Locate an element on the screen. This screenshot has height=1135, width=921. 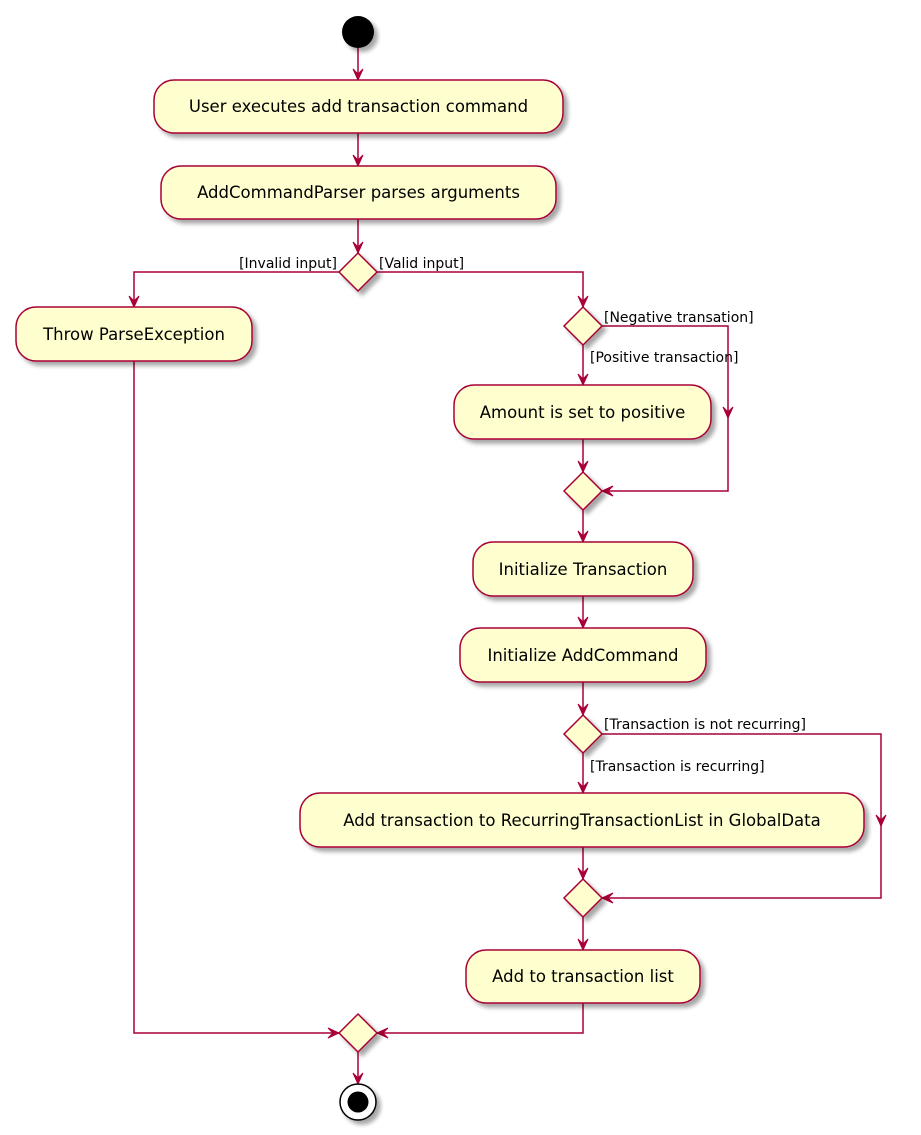
activity-add-to-list: Add to transaction list is located at coordinates (583, 976).